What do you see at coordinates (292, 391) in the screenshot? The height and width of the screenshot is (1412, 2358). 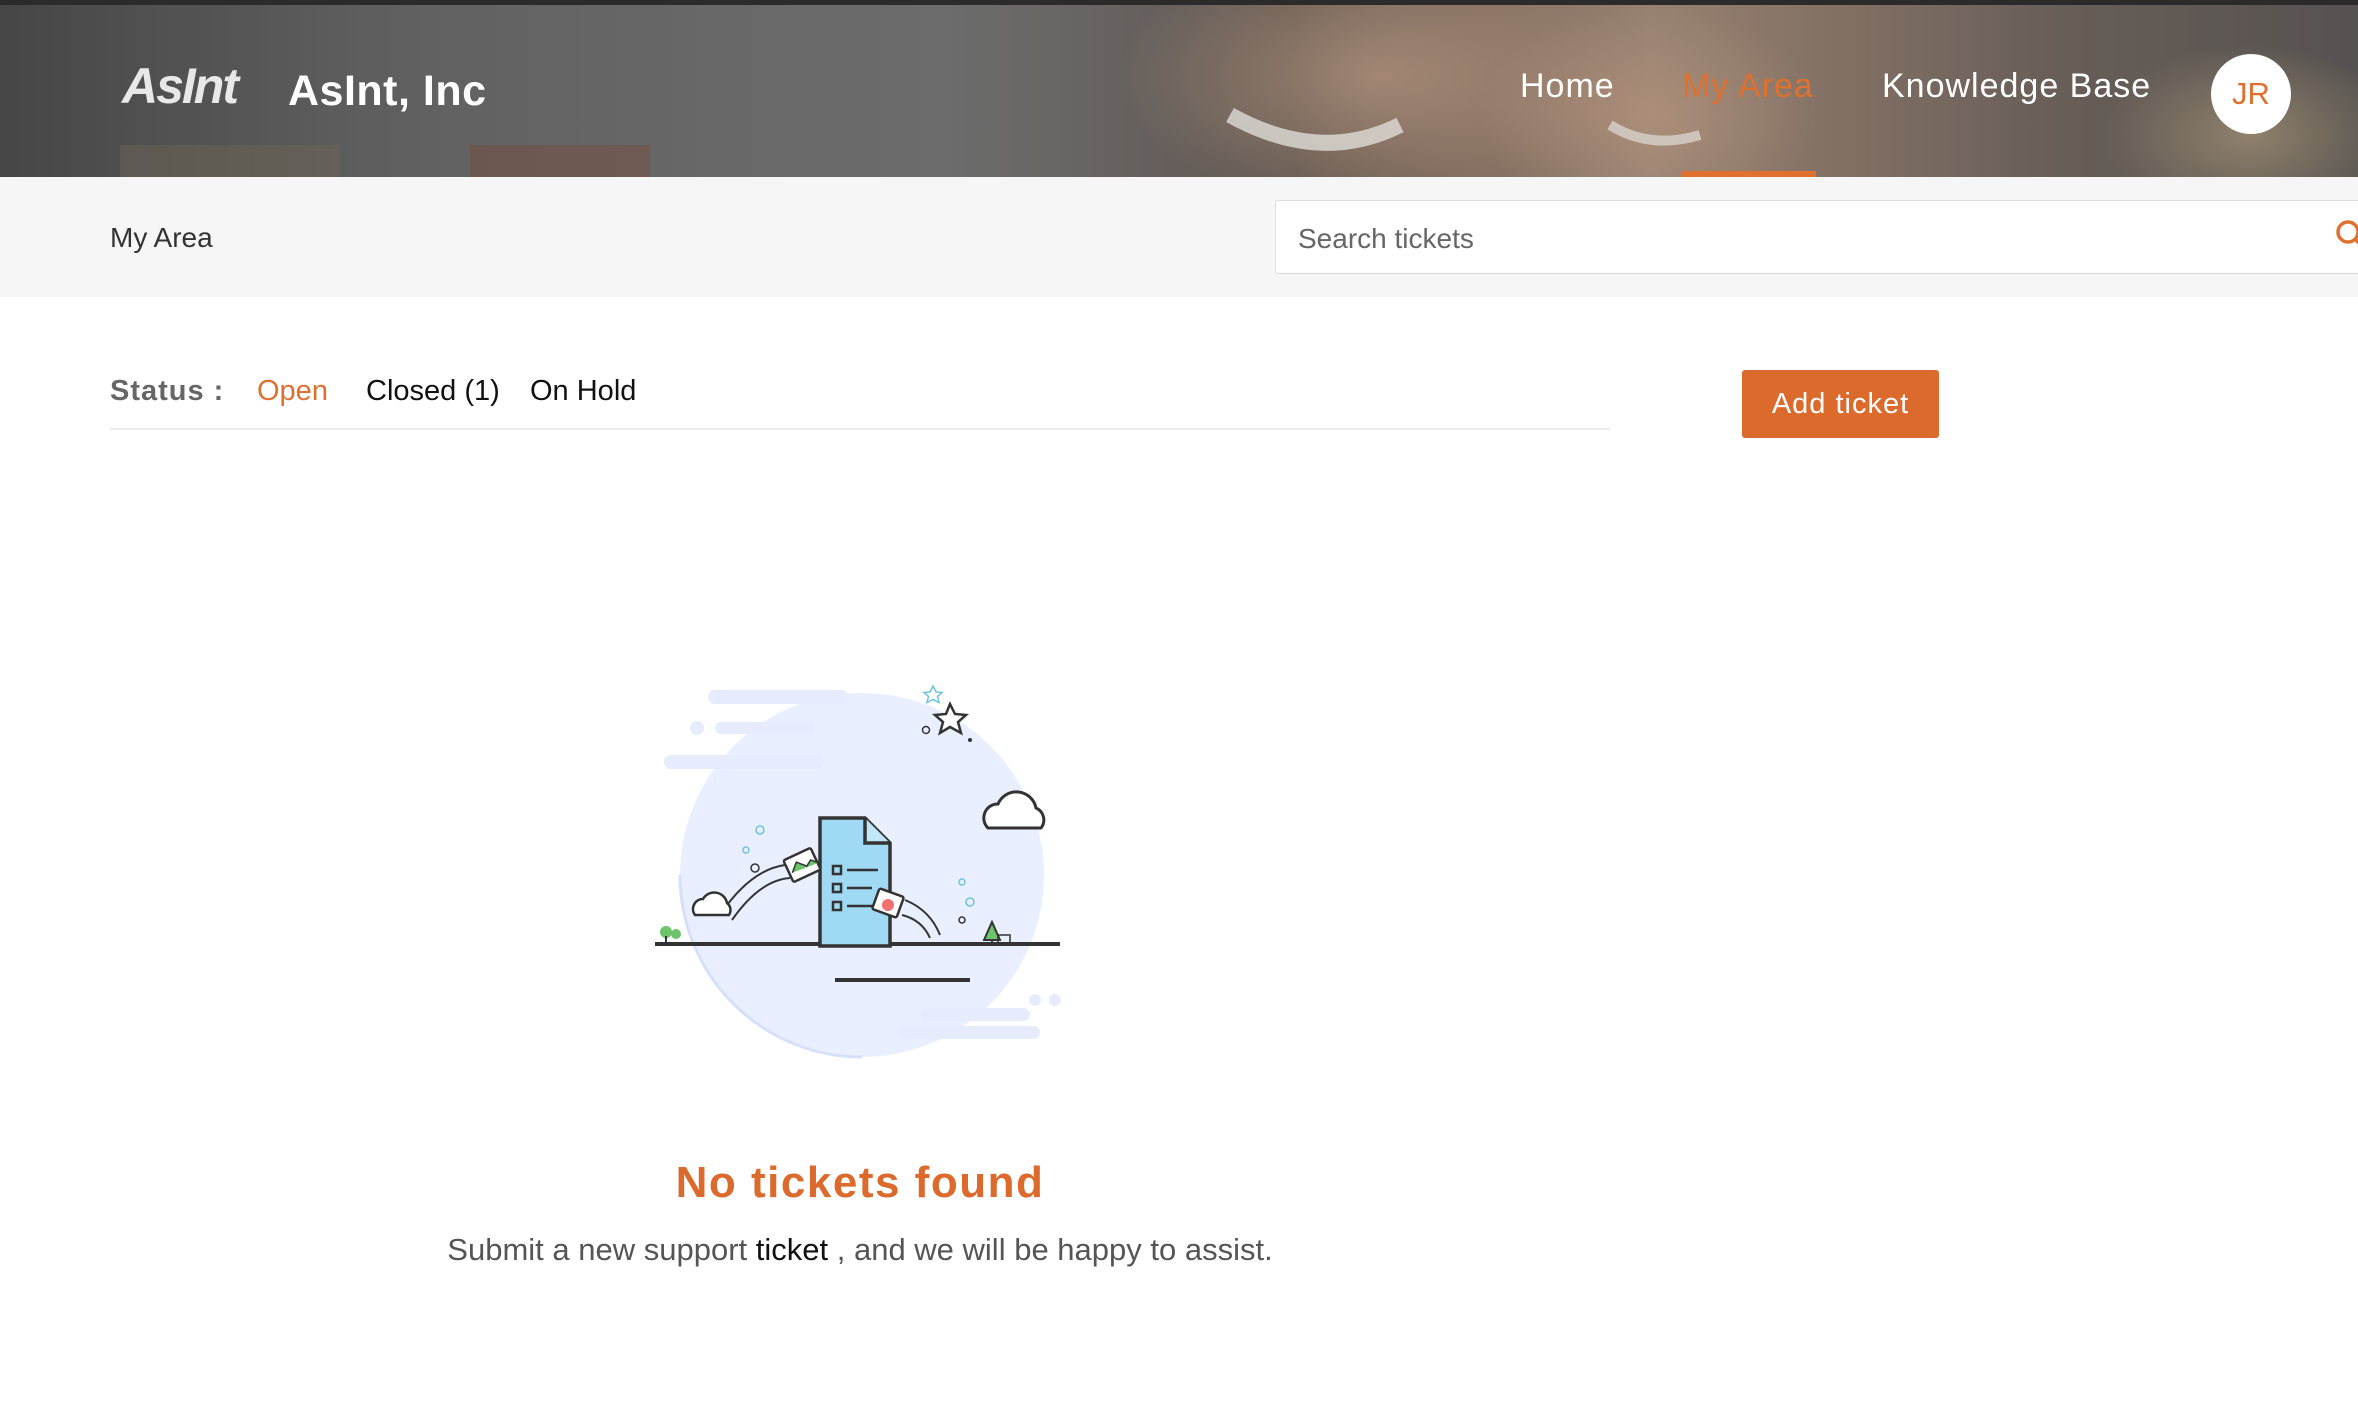 I see `tab-open: Open` at bounding box center [292, 391].